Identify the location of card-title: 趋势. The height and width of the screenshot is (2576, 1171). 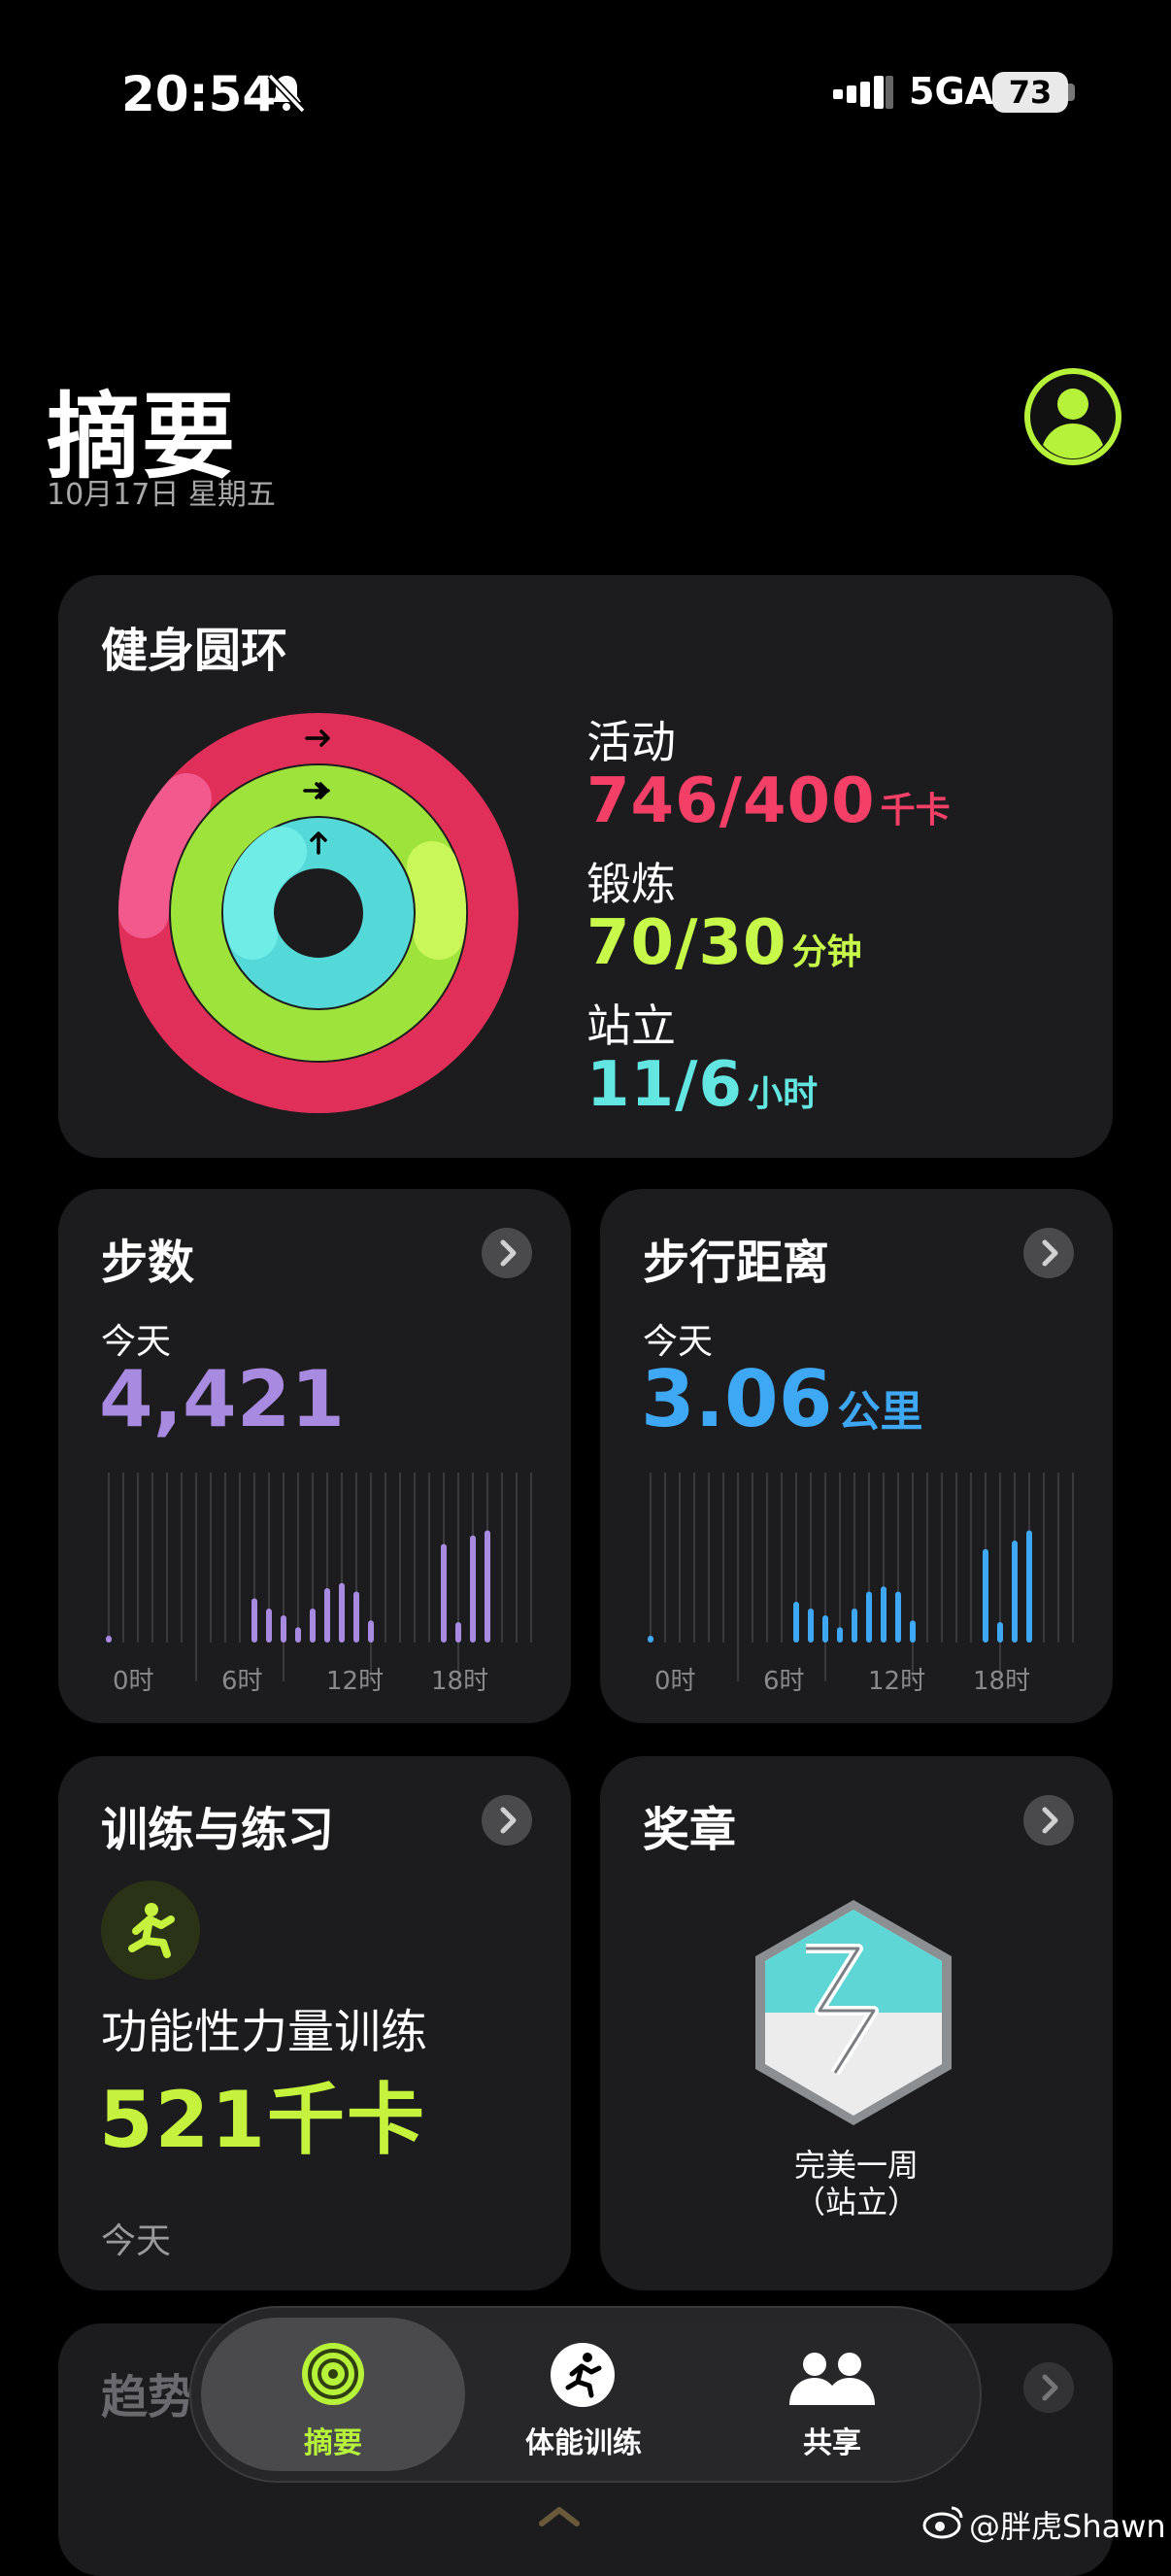
(148, 2397).